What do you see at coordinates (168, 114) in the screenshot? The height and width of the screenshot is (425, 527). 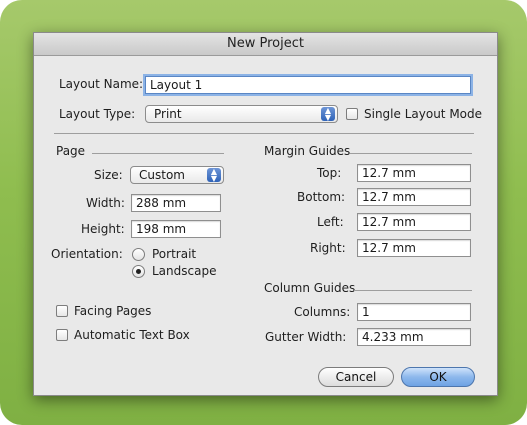 I see `layout-type-value: Print` at bounding box center [168, 114].